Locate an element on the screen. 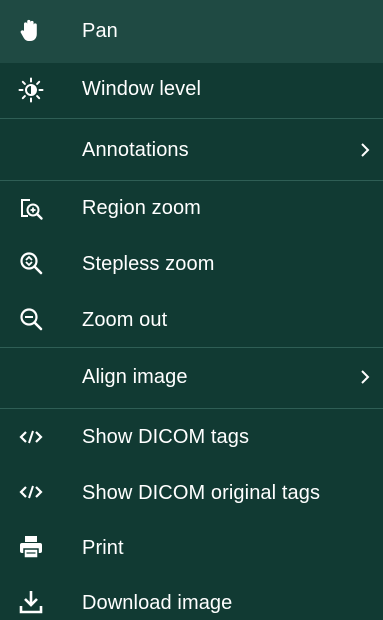 The width and height of the screenshot is (383, 620). menu-item-show-dicom-original-tags: Show DICOM original tags is located at coordinates (191, 492).